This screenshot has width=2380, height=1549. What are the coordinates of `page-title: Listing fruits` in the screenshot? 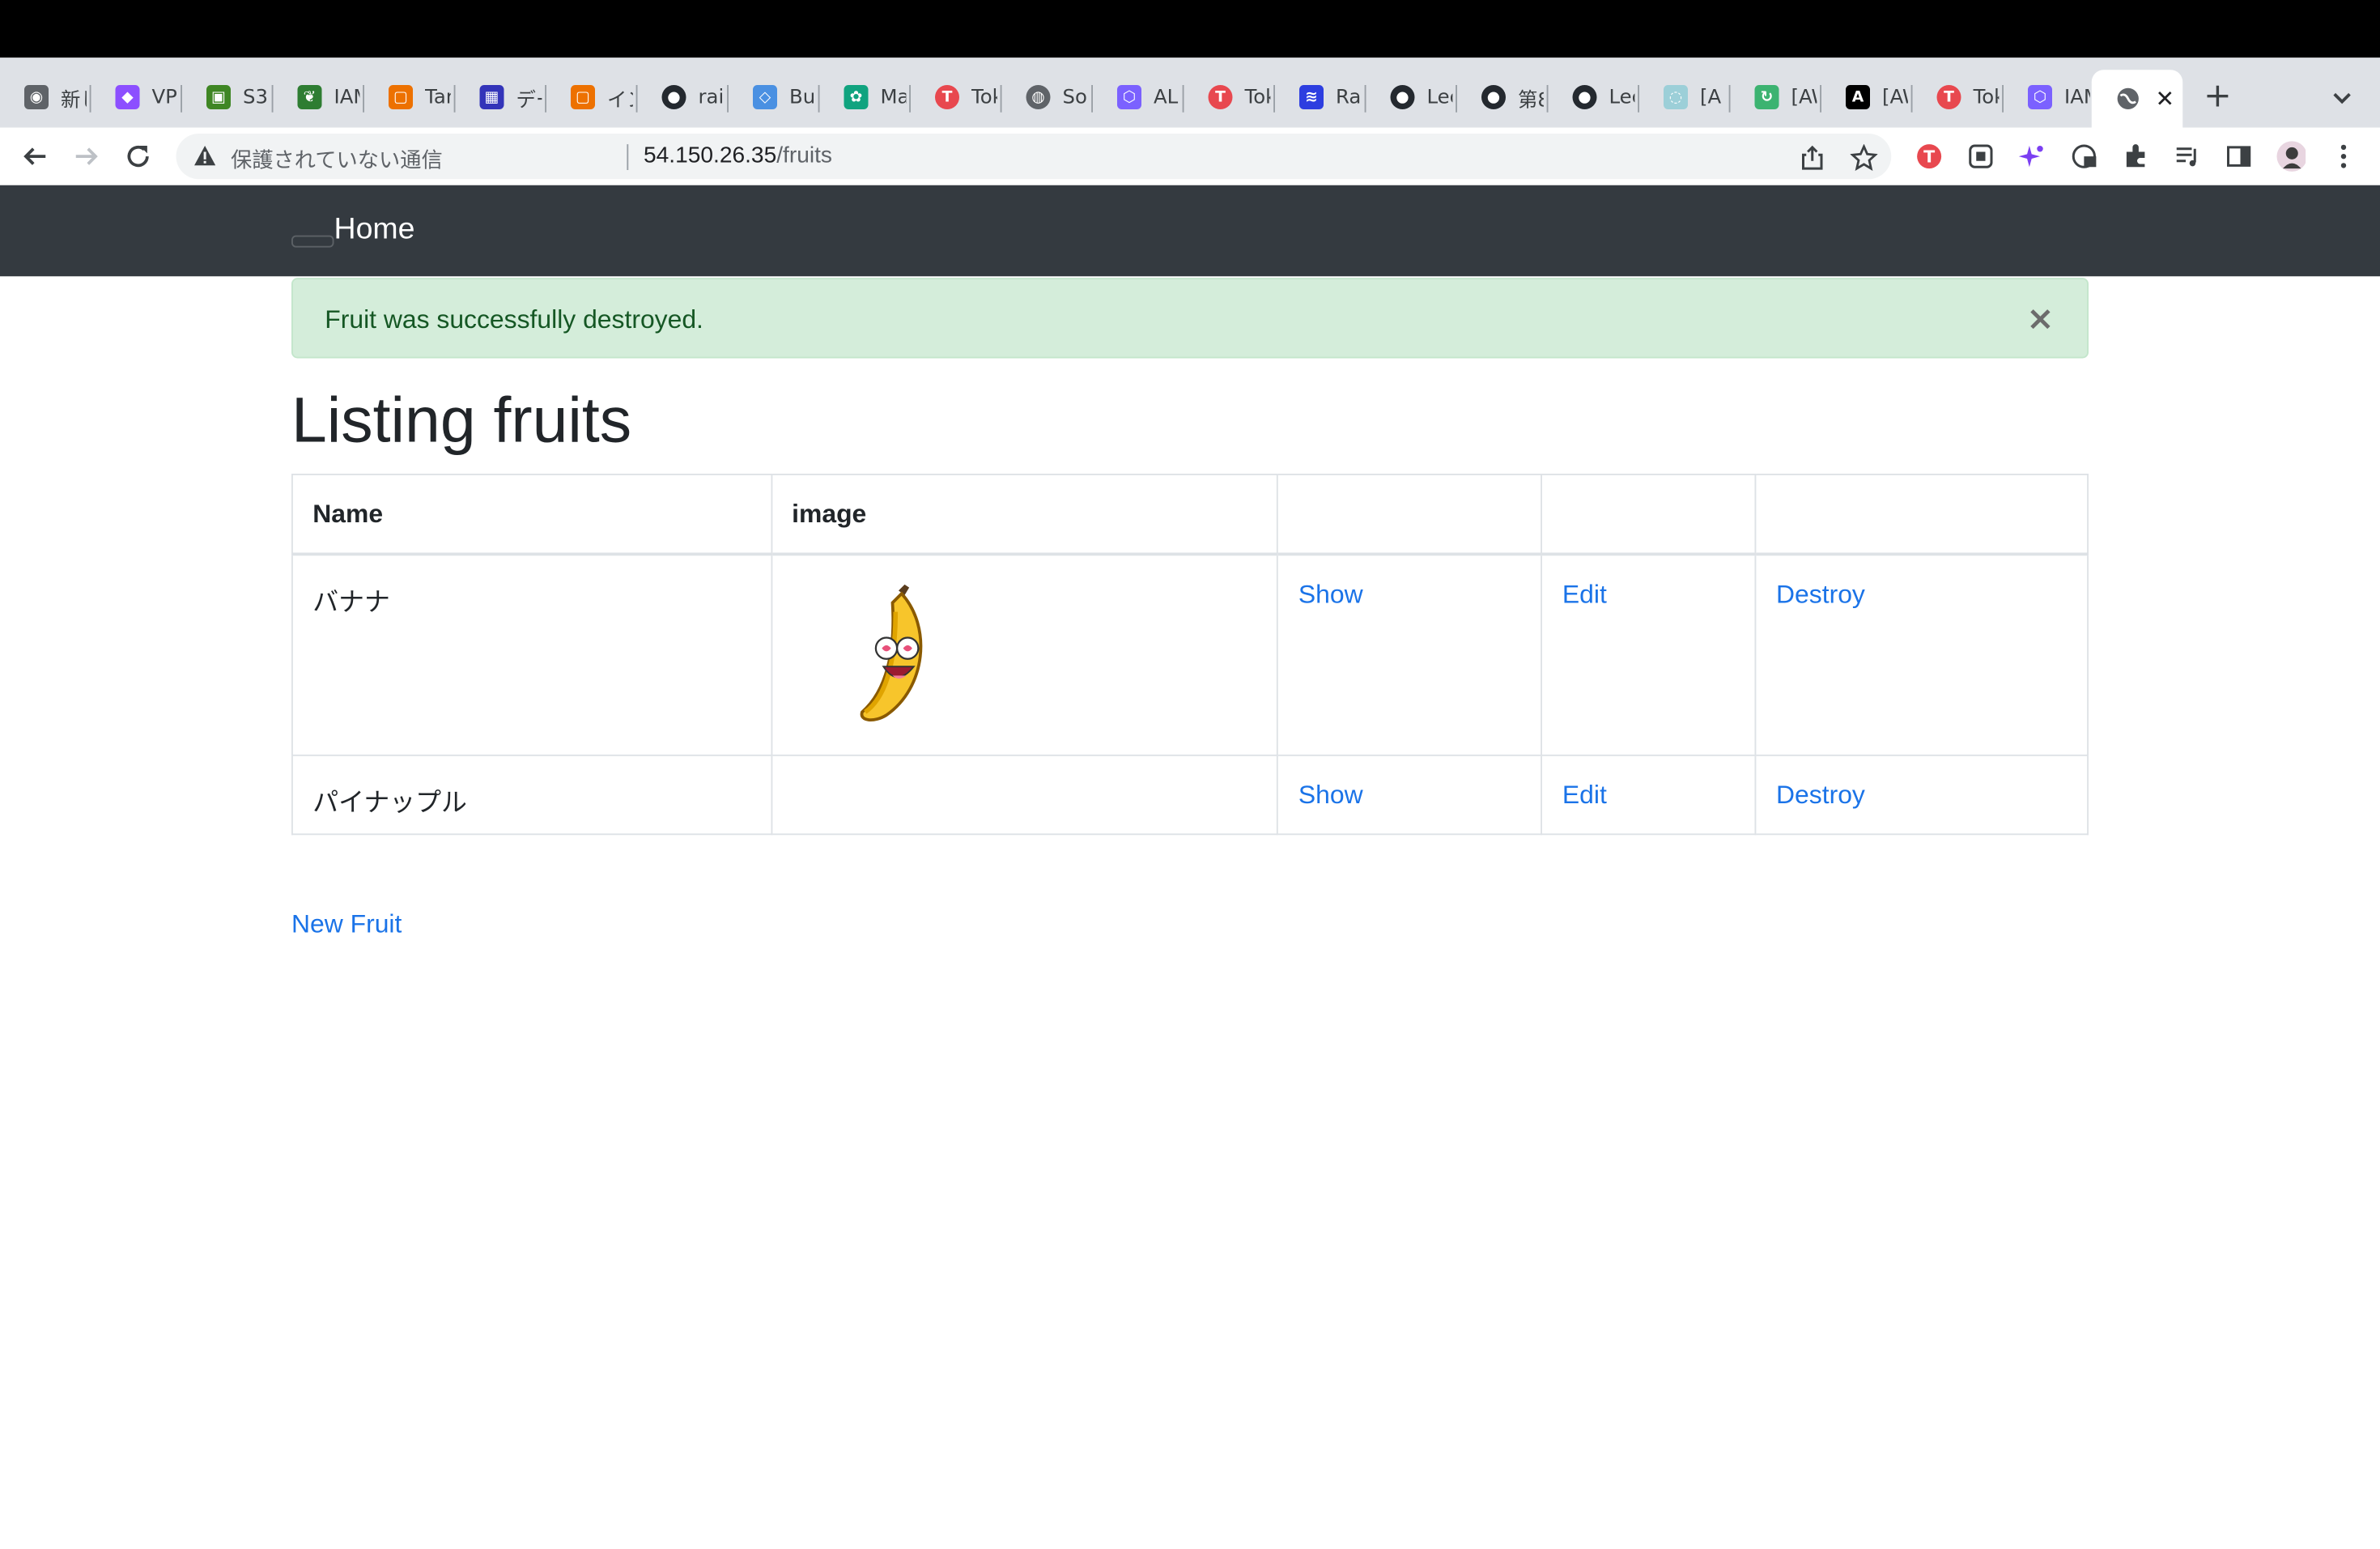 It's located at (462, 420).